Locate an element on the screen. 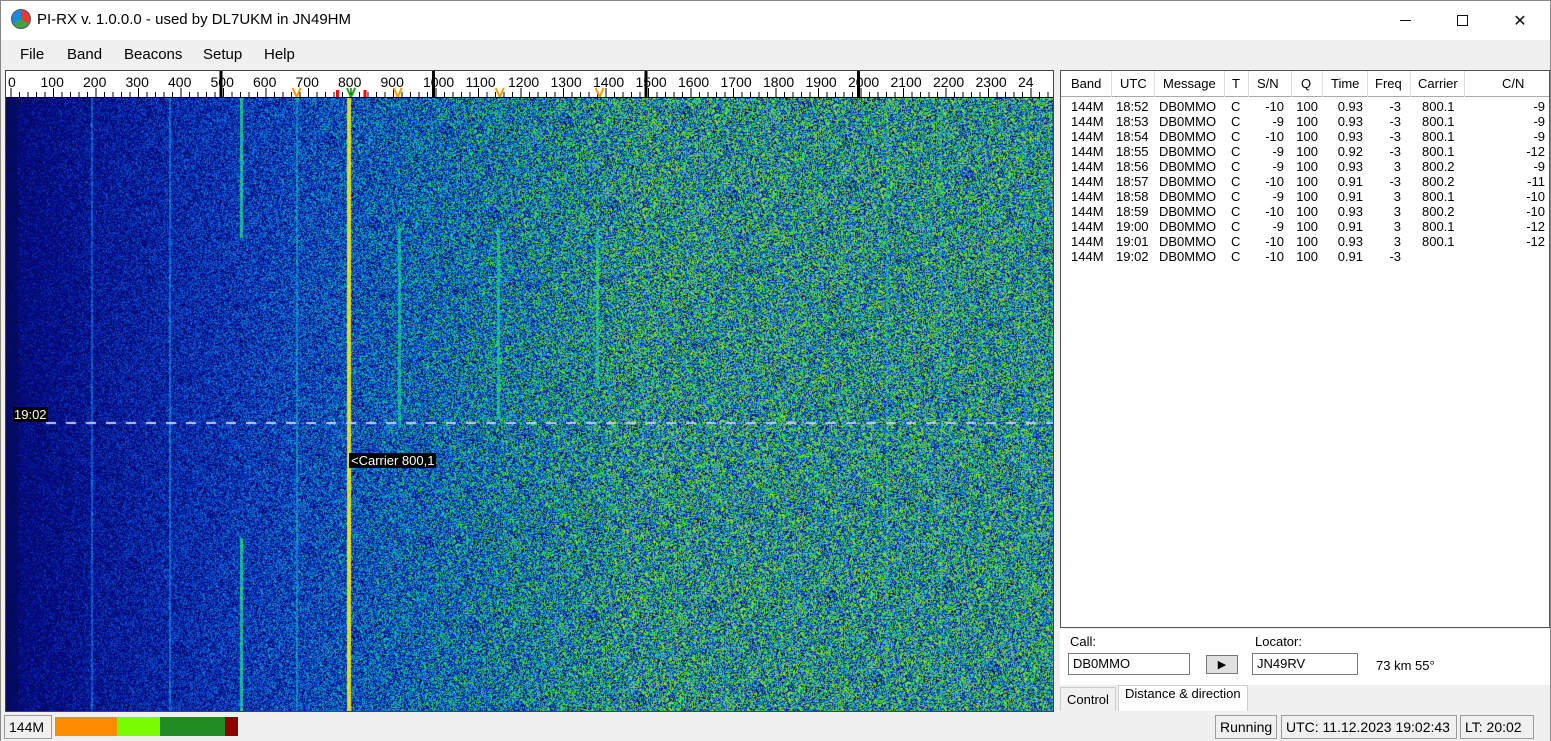  col-message: Message is located at coordinates (1189, 83).